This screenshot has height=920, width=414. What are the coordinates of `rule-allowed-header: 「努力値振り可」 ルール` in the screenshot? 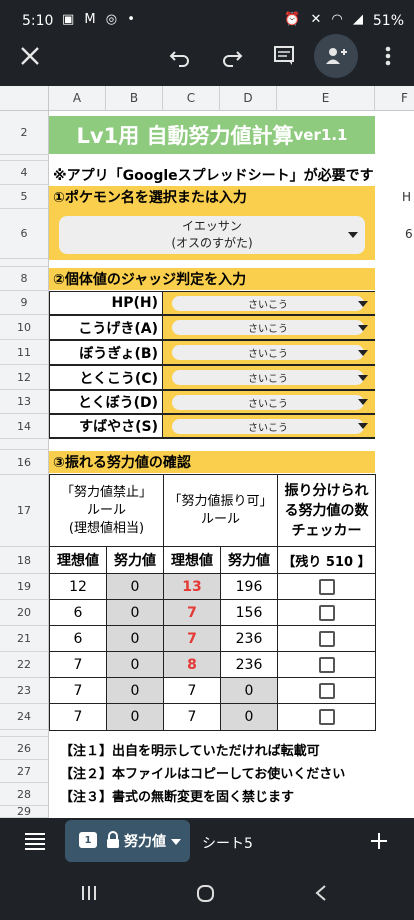 It's located at (221, 511).